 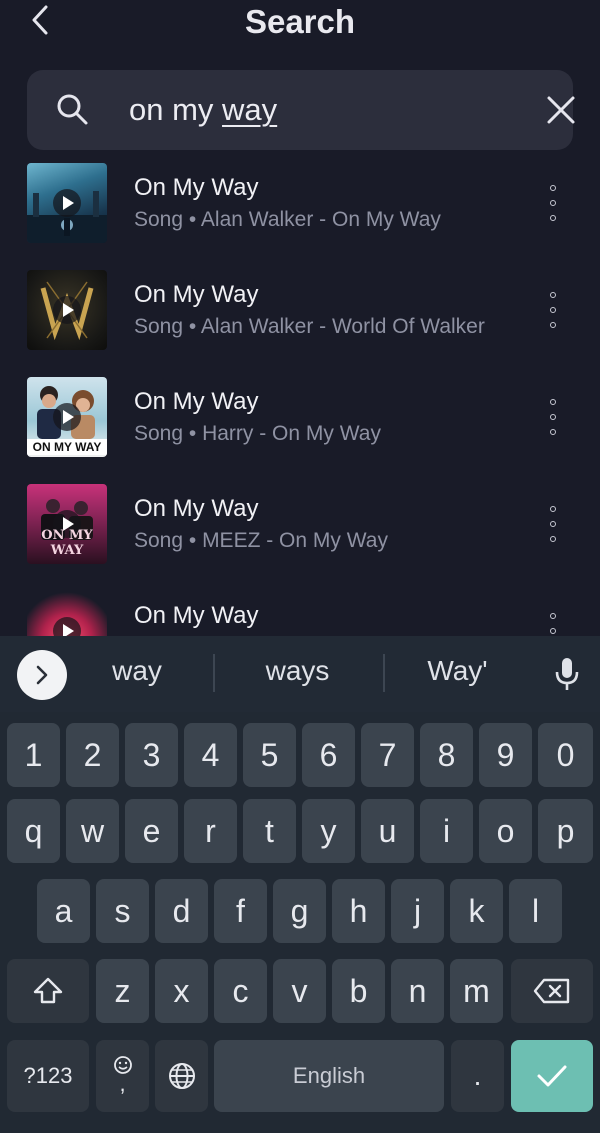 I want to click on key-l: l, so click(x=535, y=911).